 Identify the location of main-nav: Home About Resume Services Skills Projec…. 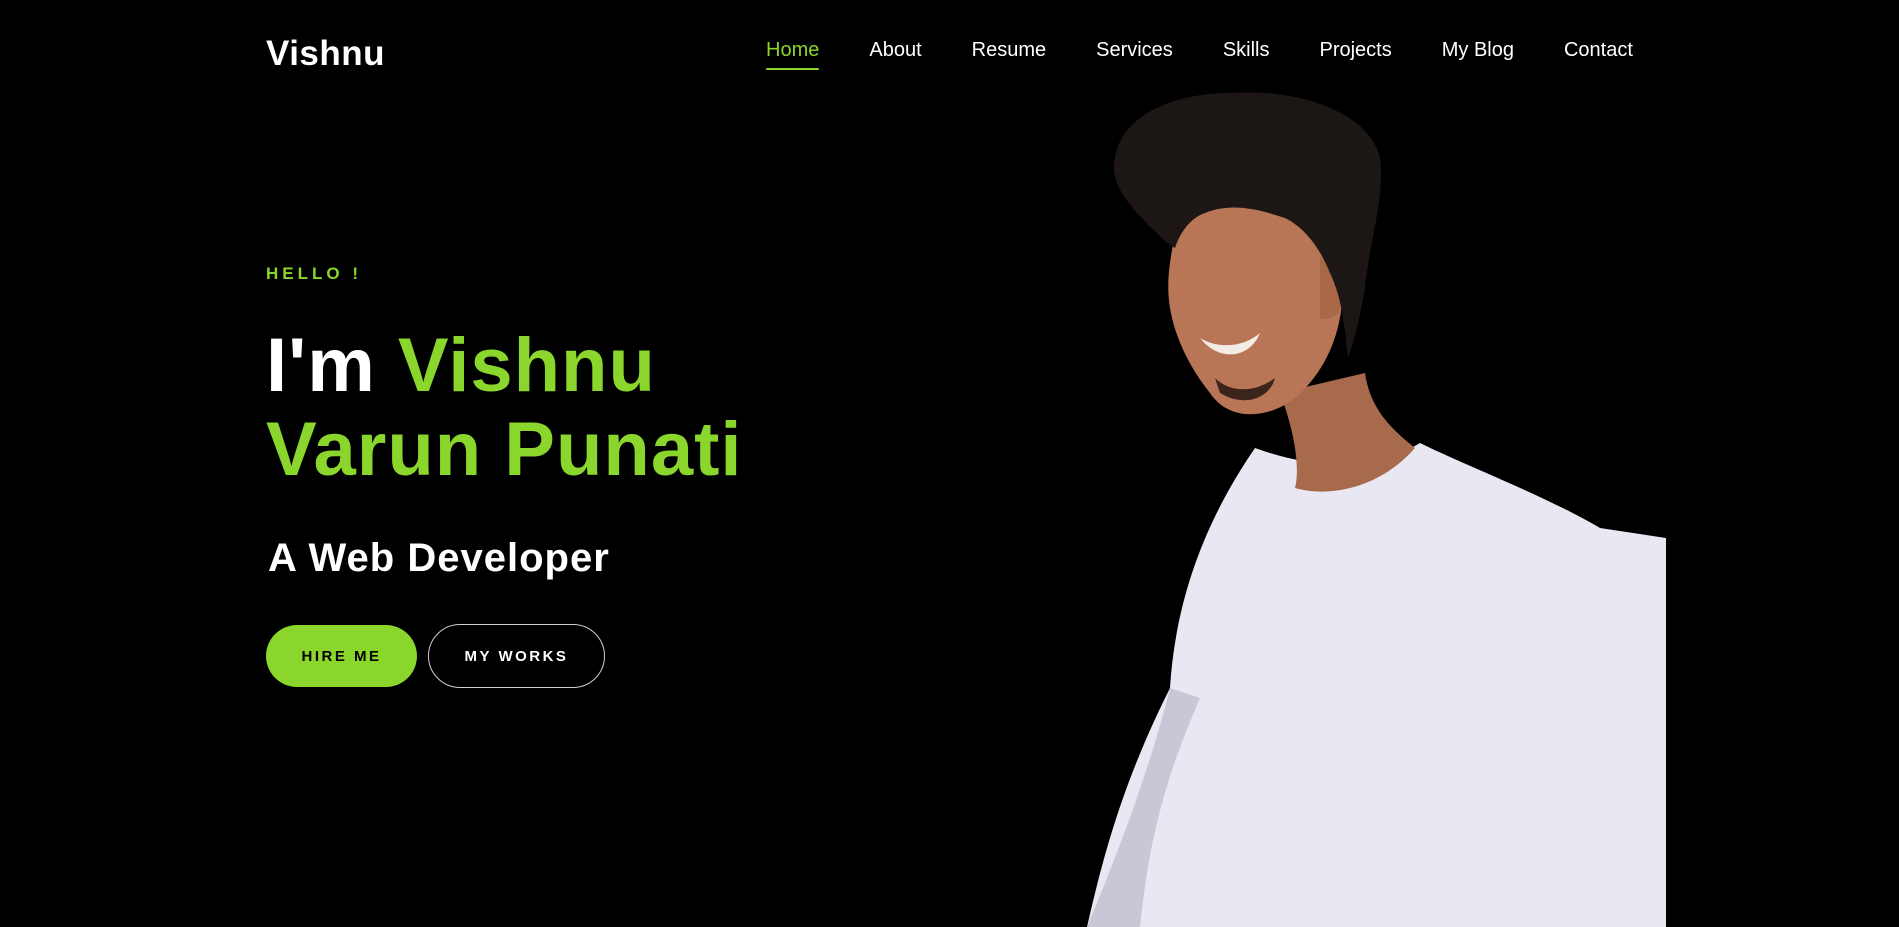
(1199, 54).